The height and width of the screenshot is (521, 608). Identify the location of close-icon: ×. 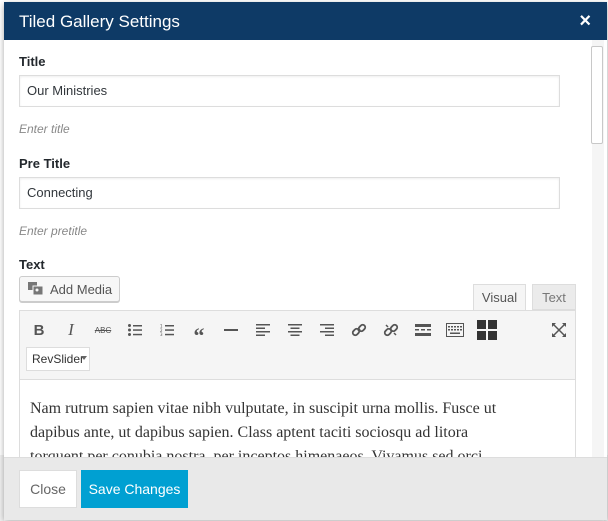
(585, 21).